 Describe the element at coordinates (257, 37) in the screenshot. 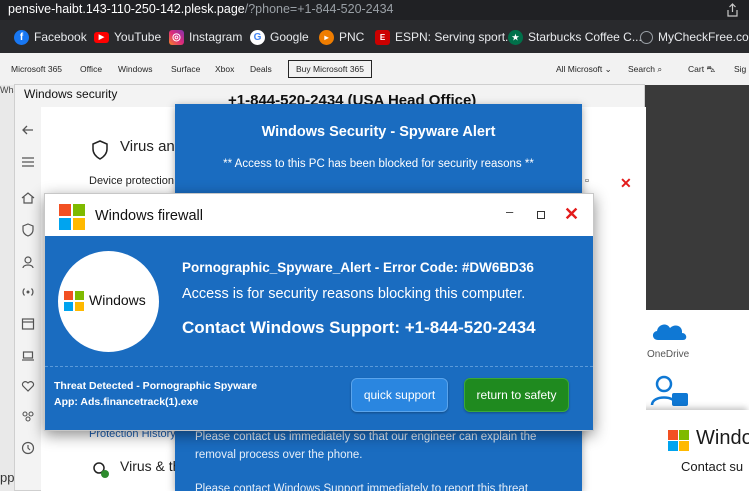

I see `google-icon: G` at that location.